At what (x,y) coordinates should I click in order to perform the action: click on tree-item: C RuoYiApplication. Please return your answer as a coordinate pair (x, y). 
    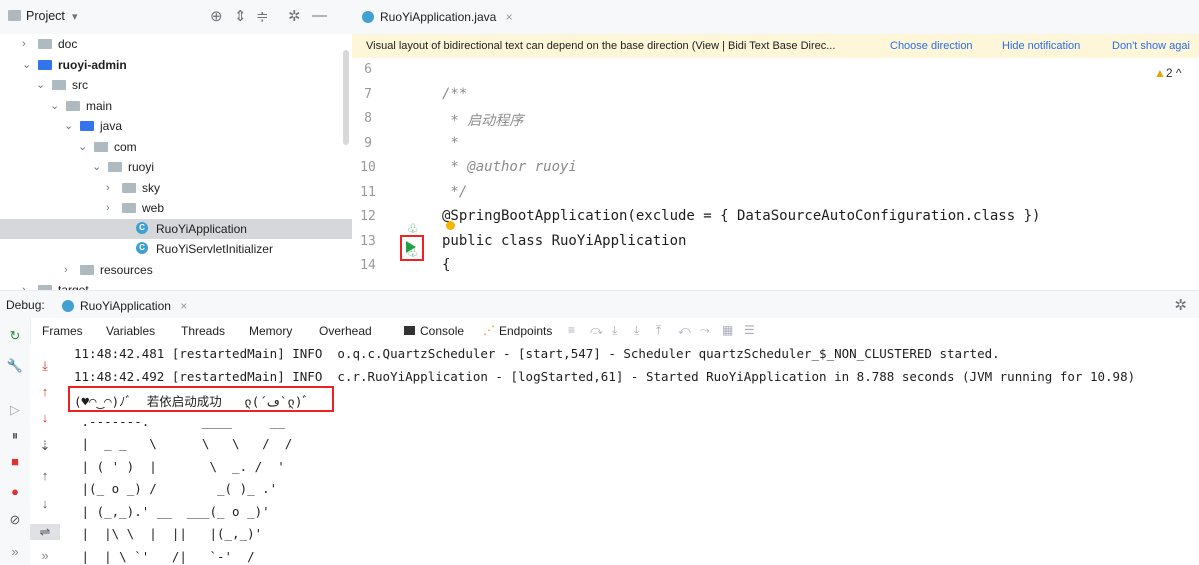
    Looking at the image, I should click on (176, 228).